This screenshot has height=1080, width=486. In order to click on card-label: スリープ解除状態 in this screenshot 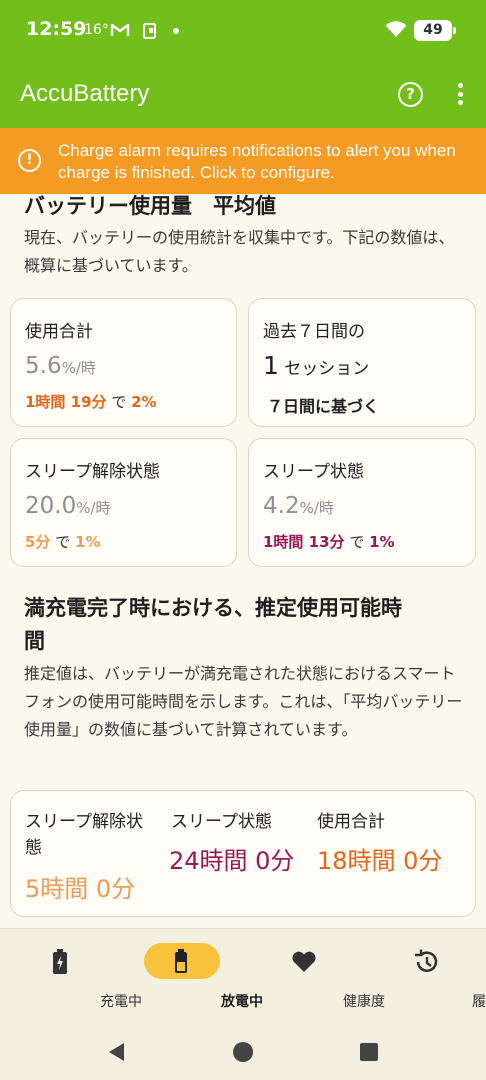, I will do `click(92, 472)`.